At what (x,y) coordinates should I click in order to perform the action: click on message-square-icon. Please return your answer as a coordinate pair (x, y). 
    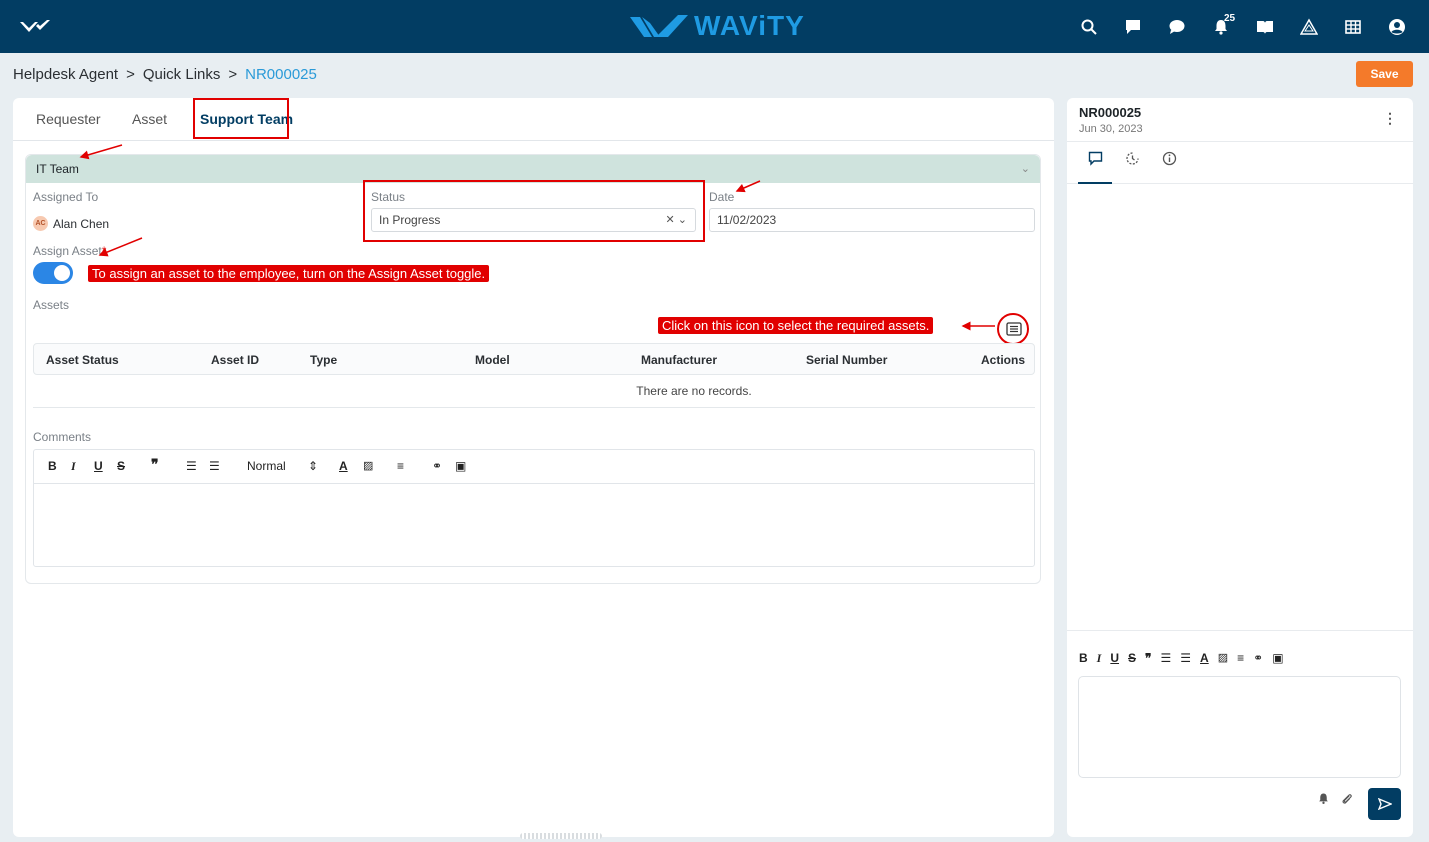
    Looking at the image, I should click on (1133, 26).